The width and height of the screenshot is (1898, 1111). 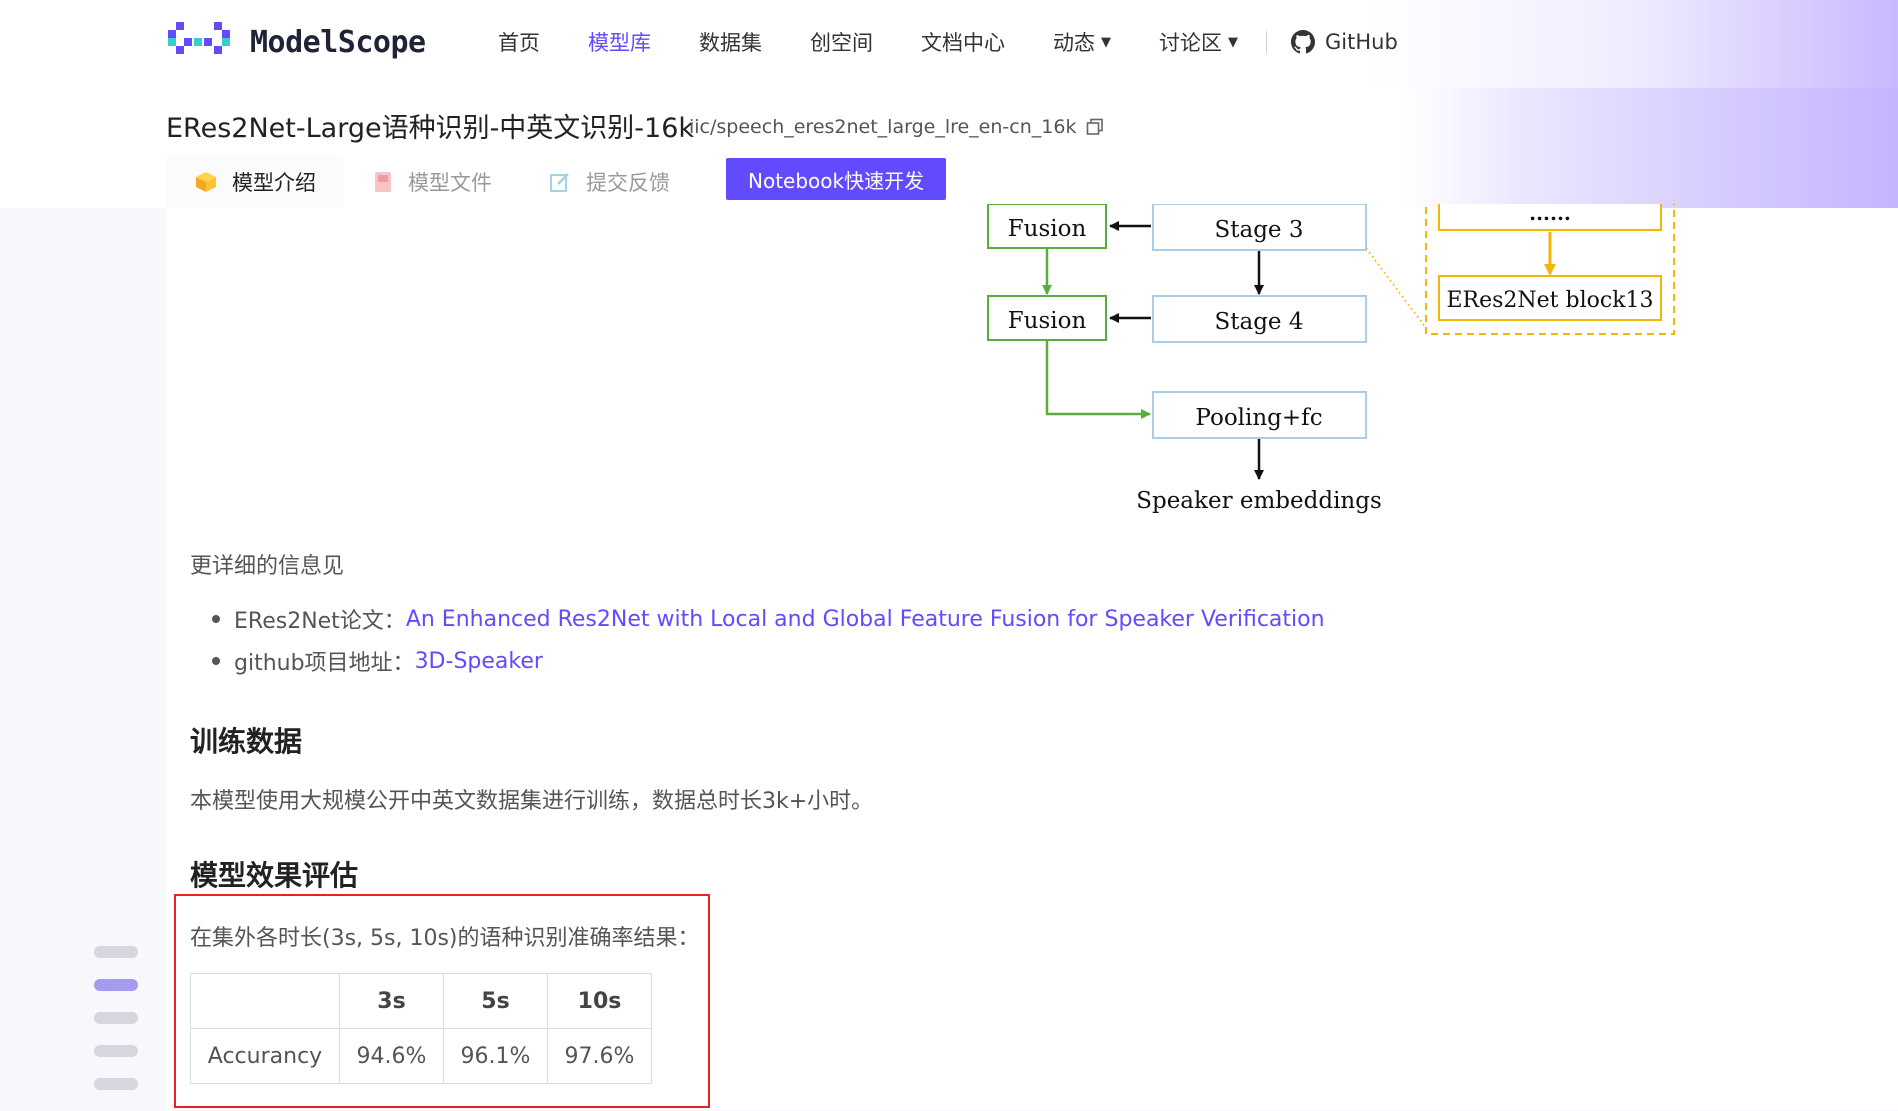 What do you see at coordinates (246, 741) in the screenshot?
I see `training-data-heading: 训练数据` at bounding box center [246, 741].